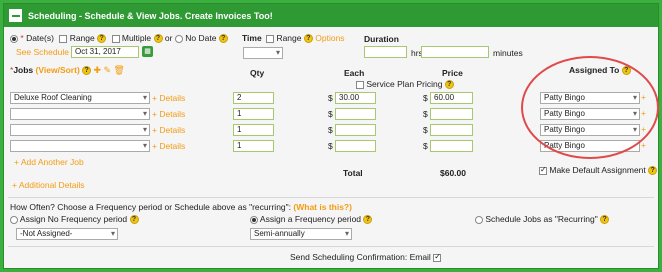  I want to click on range-label: Range, so click(82, 38).